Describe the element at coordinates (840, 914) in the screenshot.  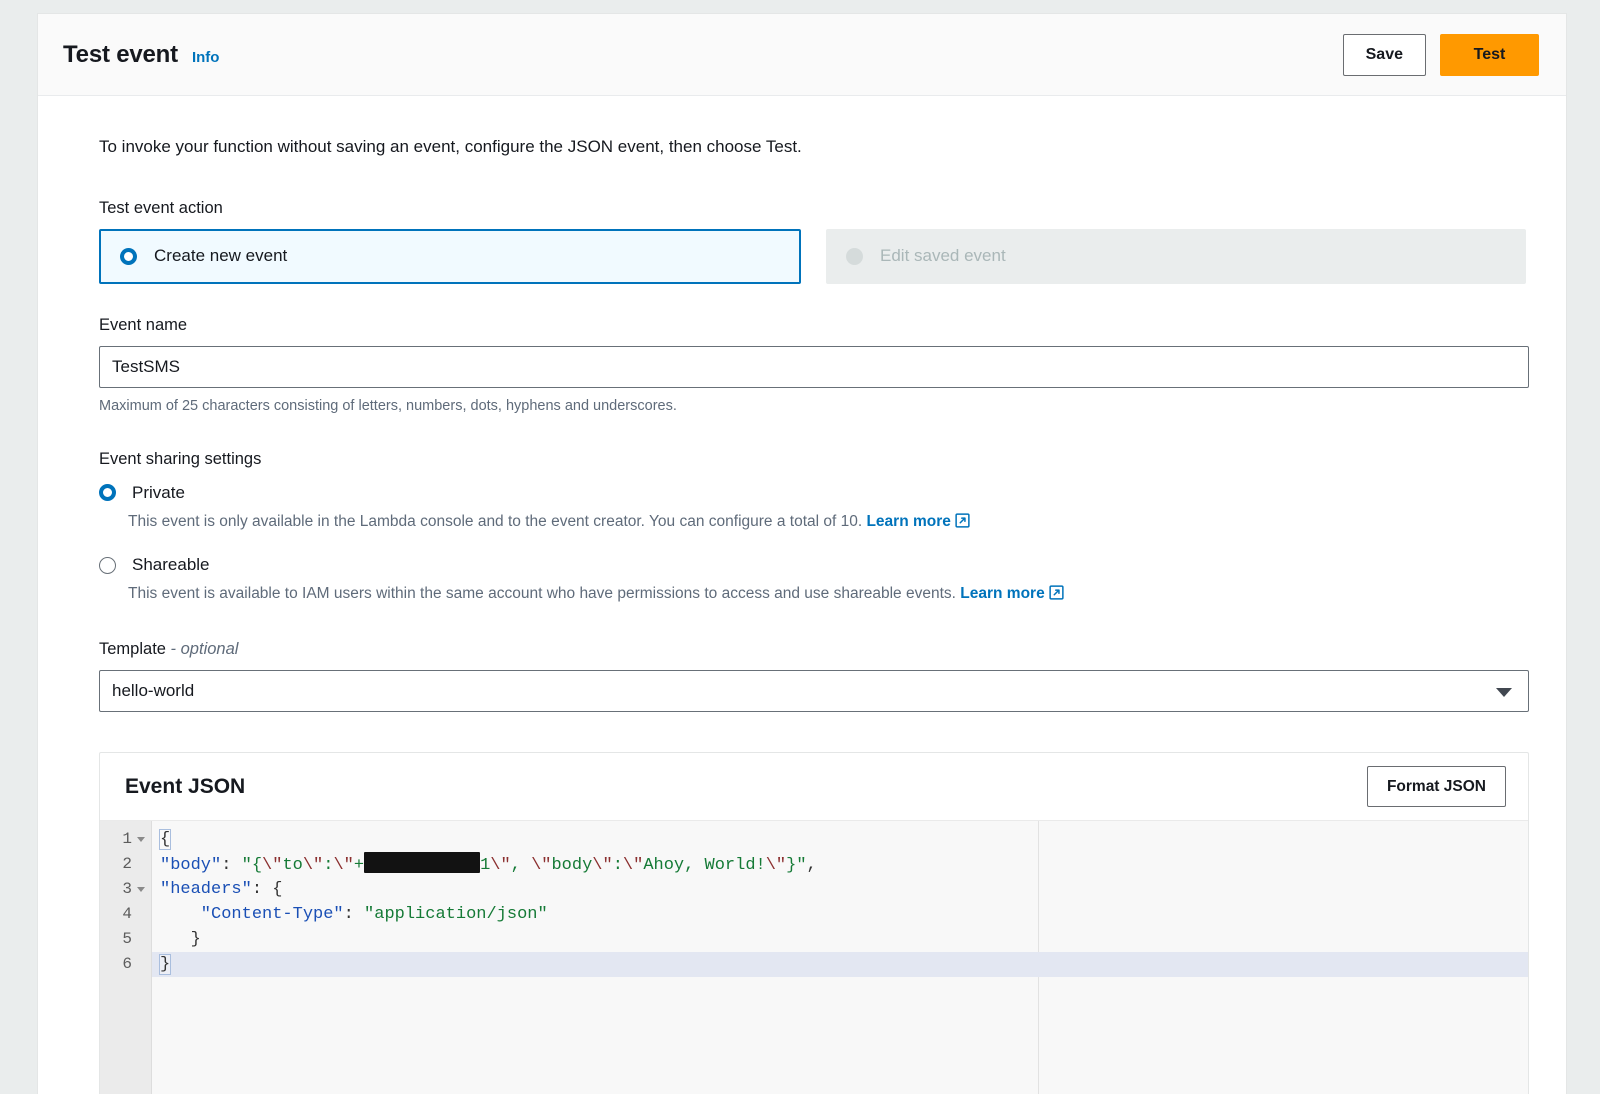
I see `code-line-4: "Content-Type": "application/json"` at that location.